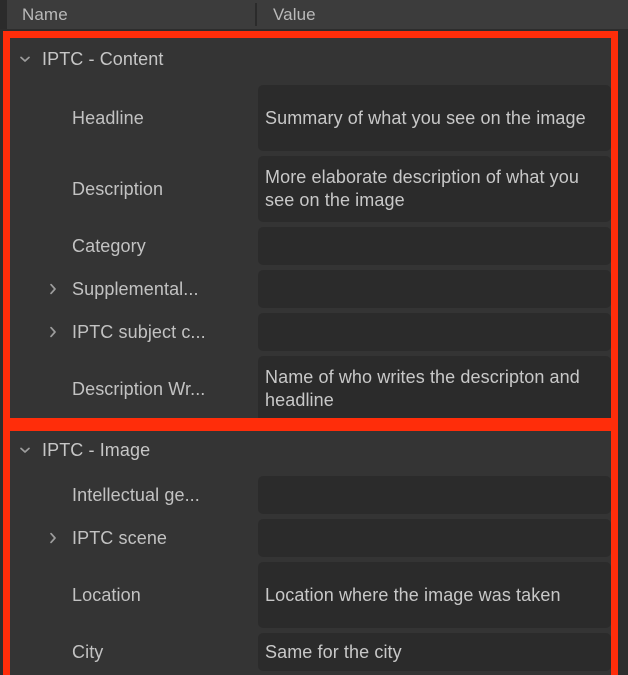 This screenshot has width=628, height=675. I want to click on column-header-value: Value, so click(294, 14).